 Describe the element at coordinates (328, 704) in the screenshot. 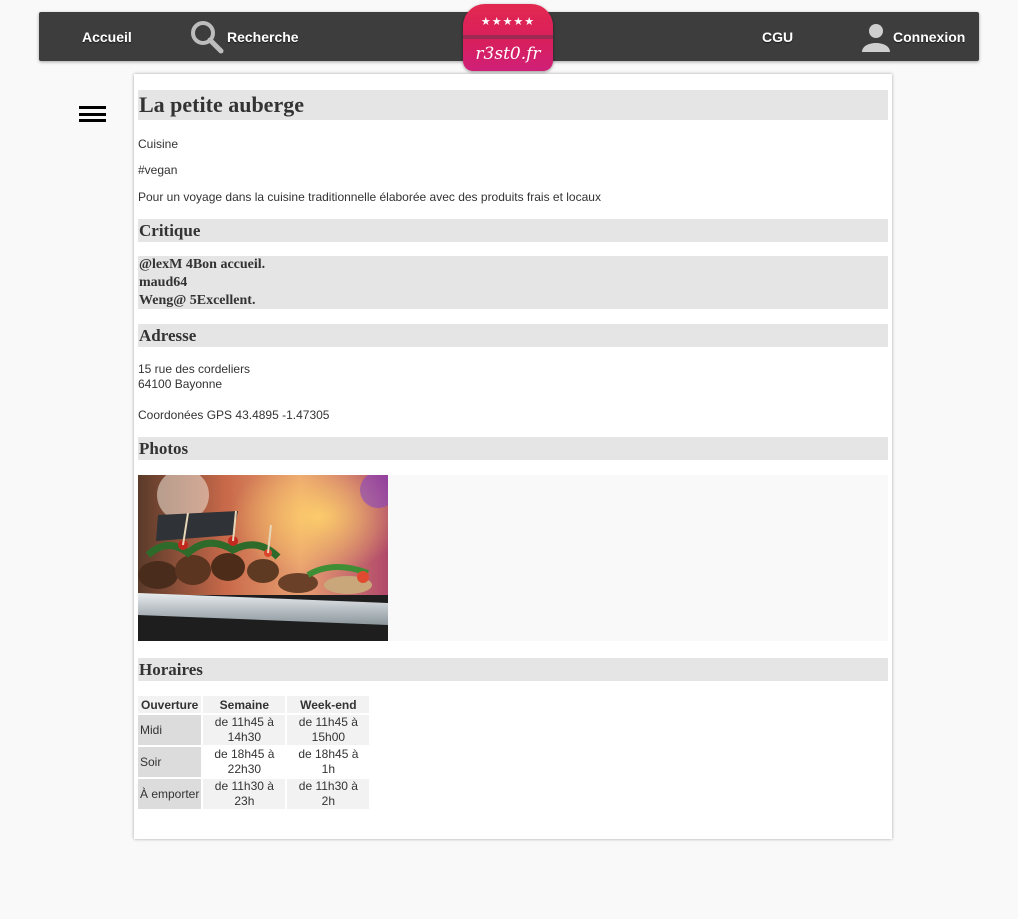

I see `hours-col-weekend: Week-end` at that location.